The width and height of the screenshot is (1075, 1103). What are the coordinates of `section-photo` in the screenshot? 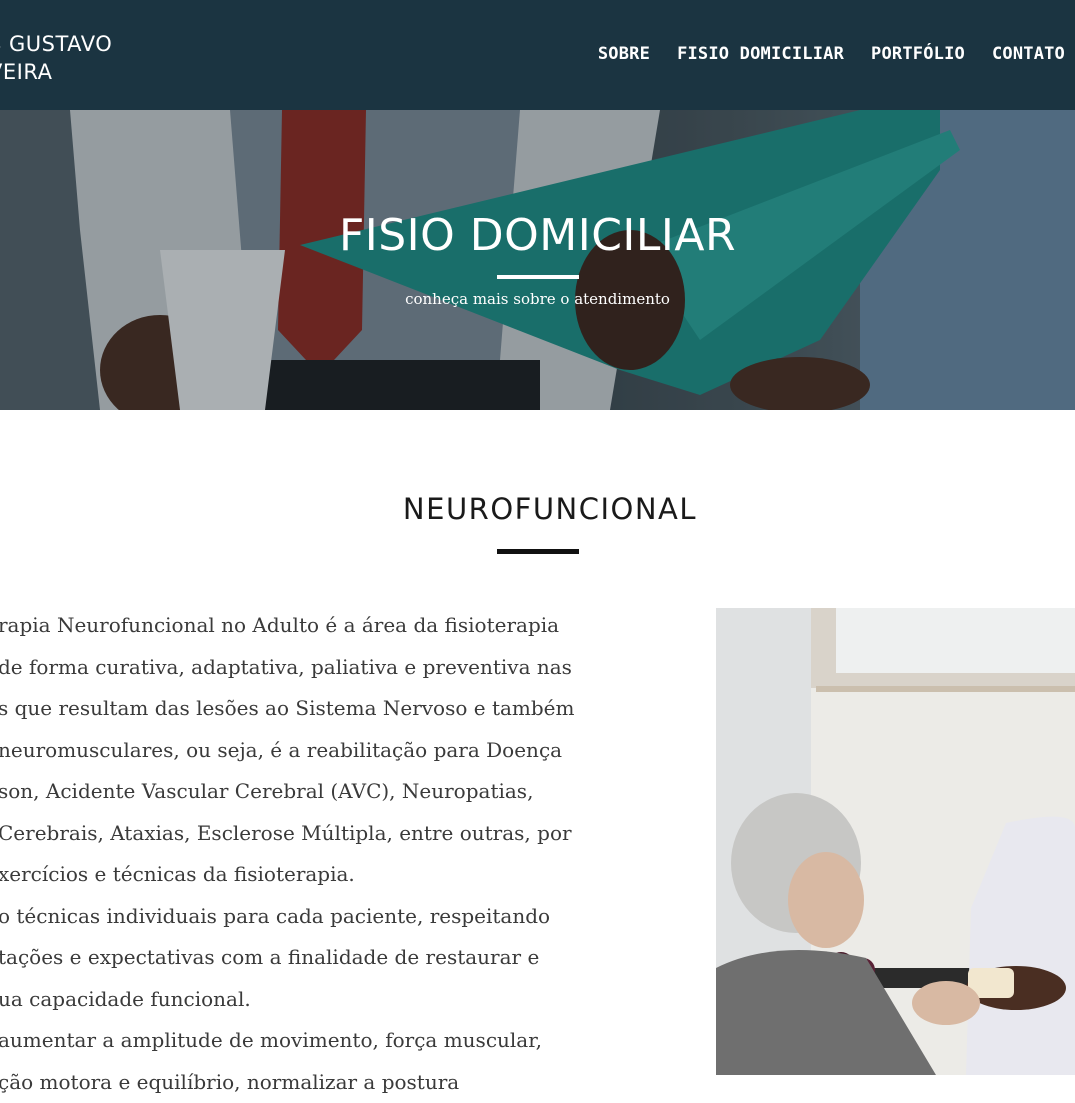 It's located at (895, 841).